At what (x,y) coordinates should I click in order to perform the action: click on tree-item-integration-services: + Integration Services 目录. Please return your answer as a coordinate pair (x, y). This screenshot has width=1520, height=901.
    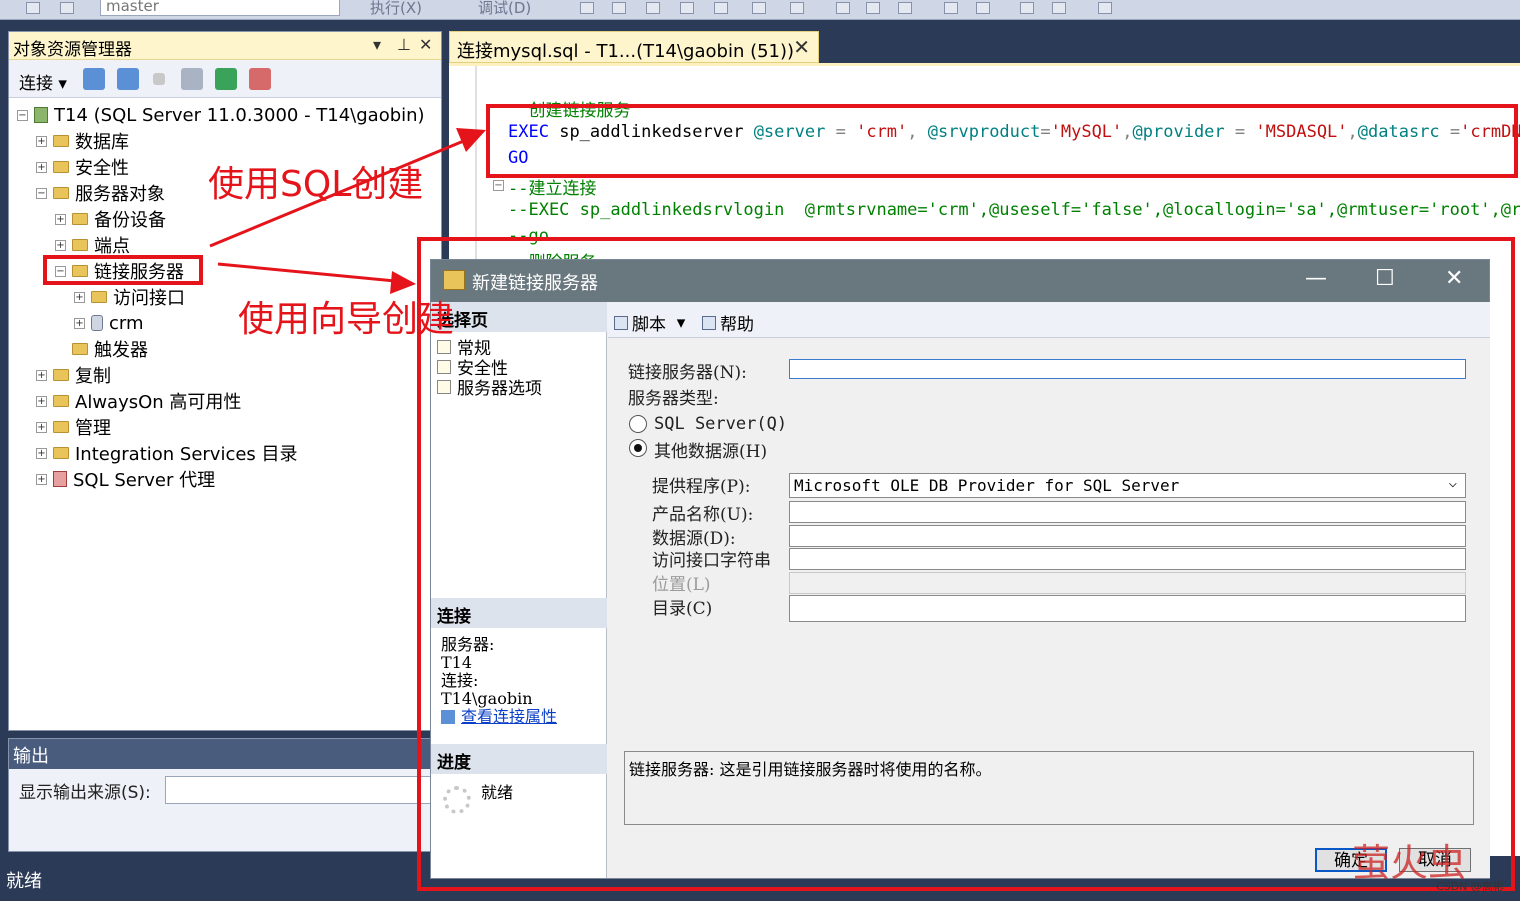
    Looking at the image, I should click on (167, 453).